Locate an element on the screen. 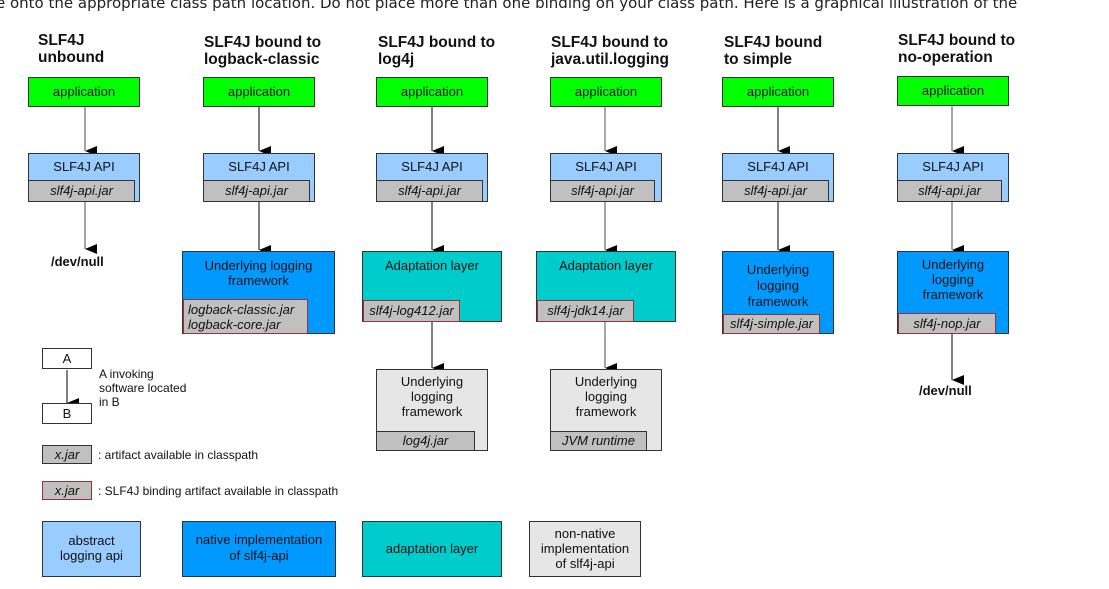 This screenshot has height=589, width=1109. binding-jar: slf4j-nop.jar is located at coordinates (947, 323).